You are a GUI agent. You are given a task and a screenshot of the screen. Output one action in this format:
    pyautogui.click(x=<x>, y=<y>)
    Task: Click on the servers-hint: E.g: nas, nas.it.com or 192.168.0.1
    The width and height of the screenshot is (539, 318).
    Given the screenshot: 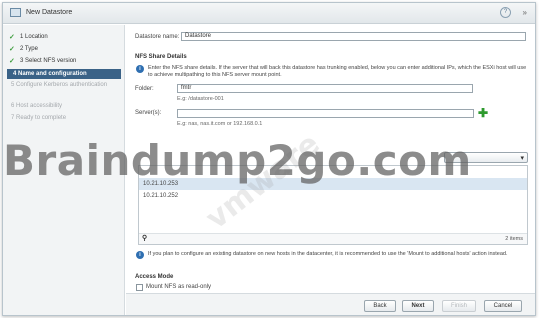 What is the action you would take?
    pyautogui.click(x=220, y=124)
    